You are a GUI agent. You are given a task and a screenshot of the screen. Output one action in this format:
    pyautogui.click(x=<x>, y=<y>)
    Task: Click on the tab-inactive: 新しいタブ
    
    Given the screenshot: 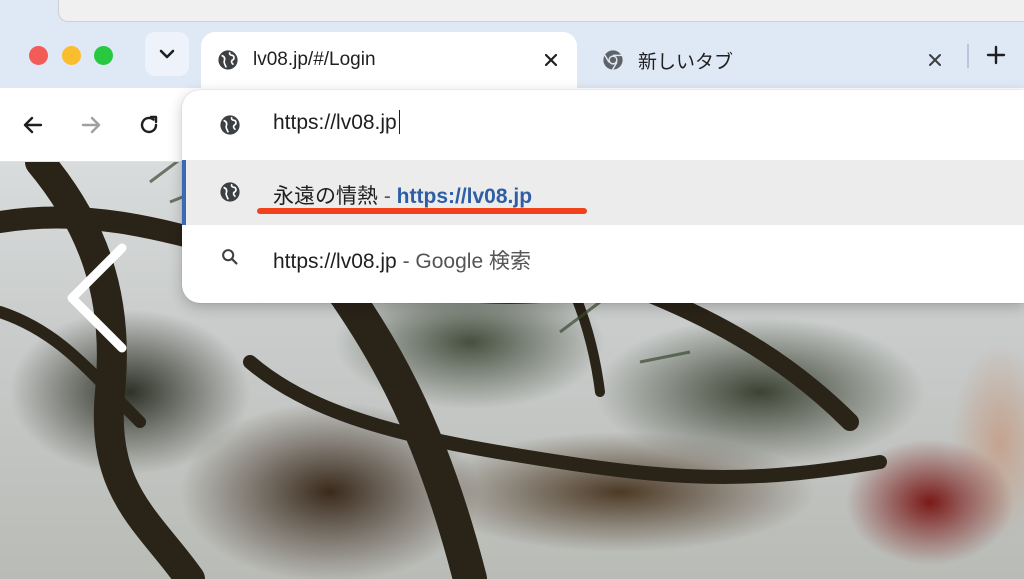 What is the action you would take?
    pyautogui.click(x=773, y=60)
    